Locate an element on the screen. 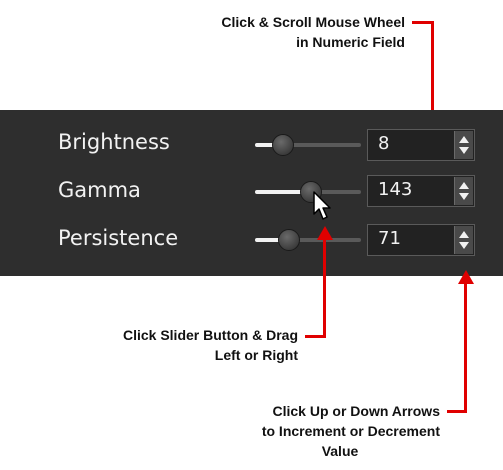  callout-slider: Click Slider Button & Drag Left or Right is located at coordinates (169, 345).